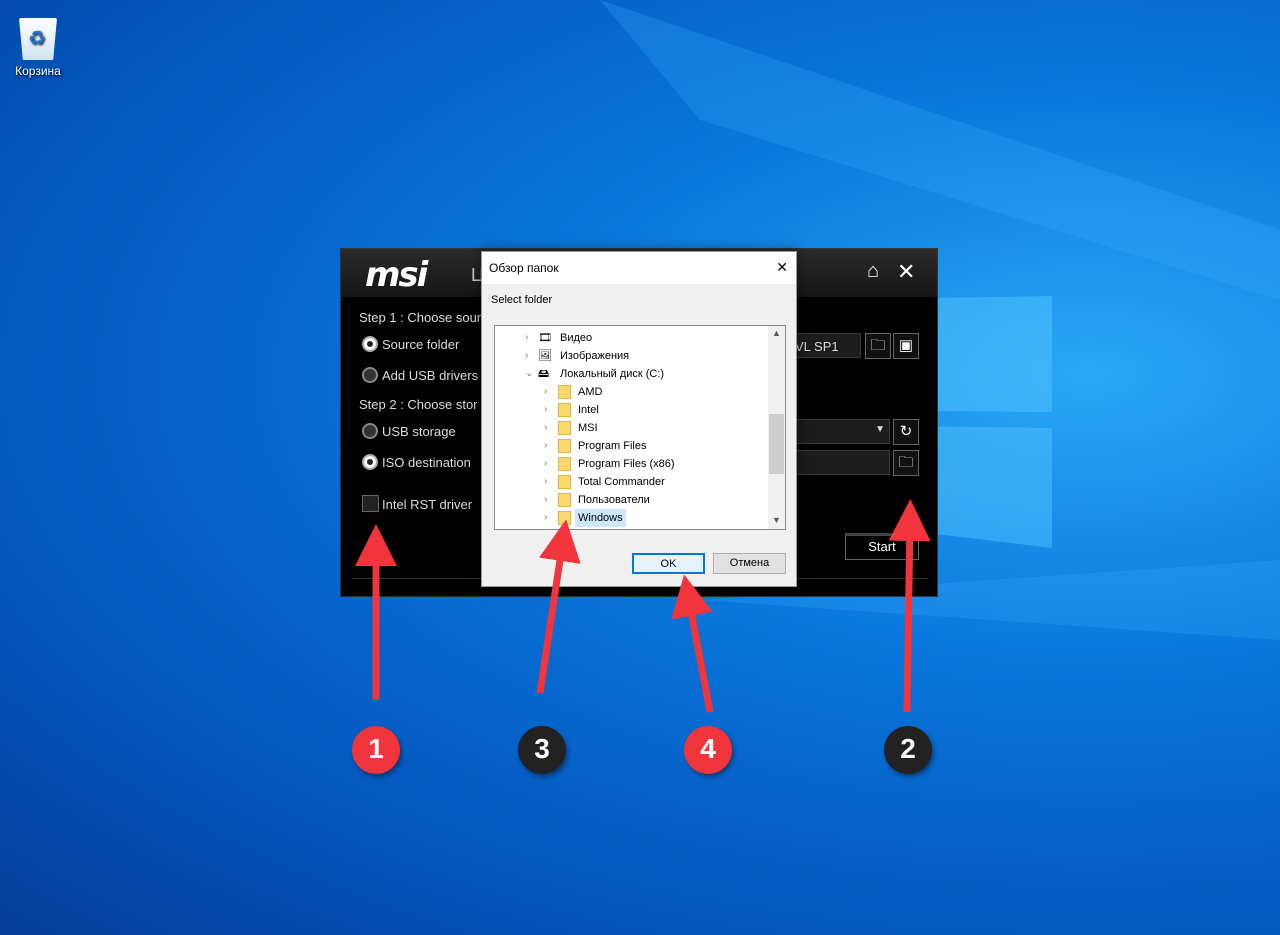  Describe the element at coordinates (708, 750) in the screenshot. I see `step-marker-4: 4` at that location.